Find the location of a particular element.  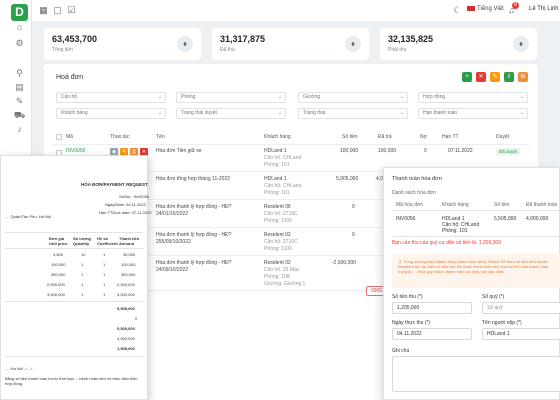

stat-label: Đã thu is located at coordinates (227, 50).